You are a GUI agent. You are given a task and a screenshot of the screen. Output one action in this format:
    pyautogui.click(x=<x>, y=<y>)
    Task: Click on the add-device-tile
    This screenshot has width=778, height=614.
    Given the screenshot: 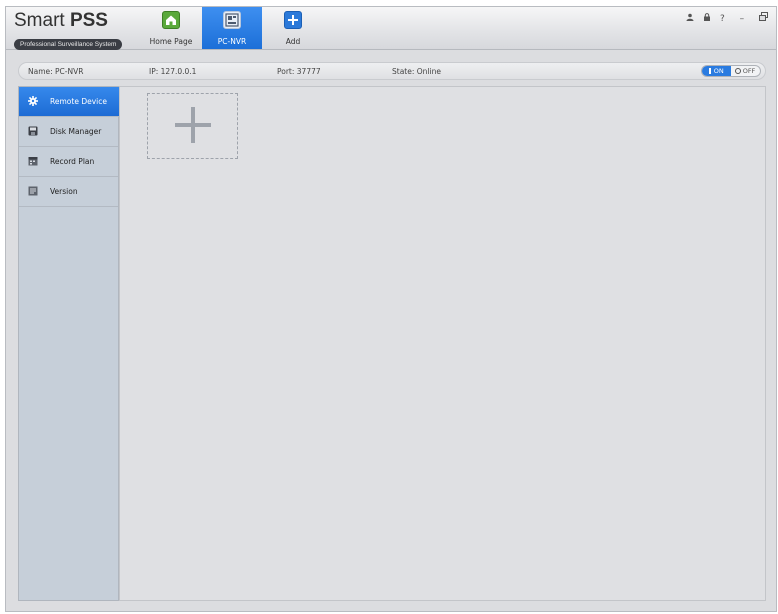 What is the action you would take?
    pyautogui.click(x=192, y=126)
    